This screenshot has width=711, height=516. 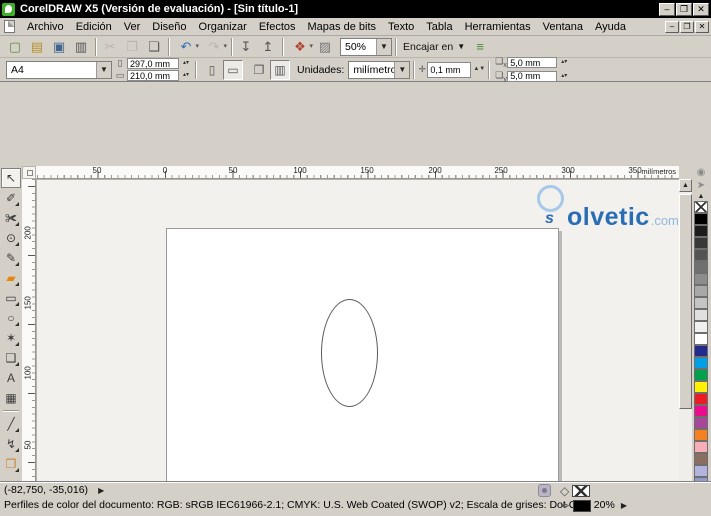 What do you see at coordinates (11, 278) in the screenshot?
I see `smart-fill-tool: ▰` at bounding box center [11, 278].